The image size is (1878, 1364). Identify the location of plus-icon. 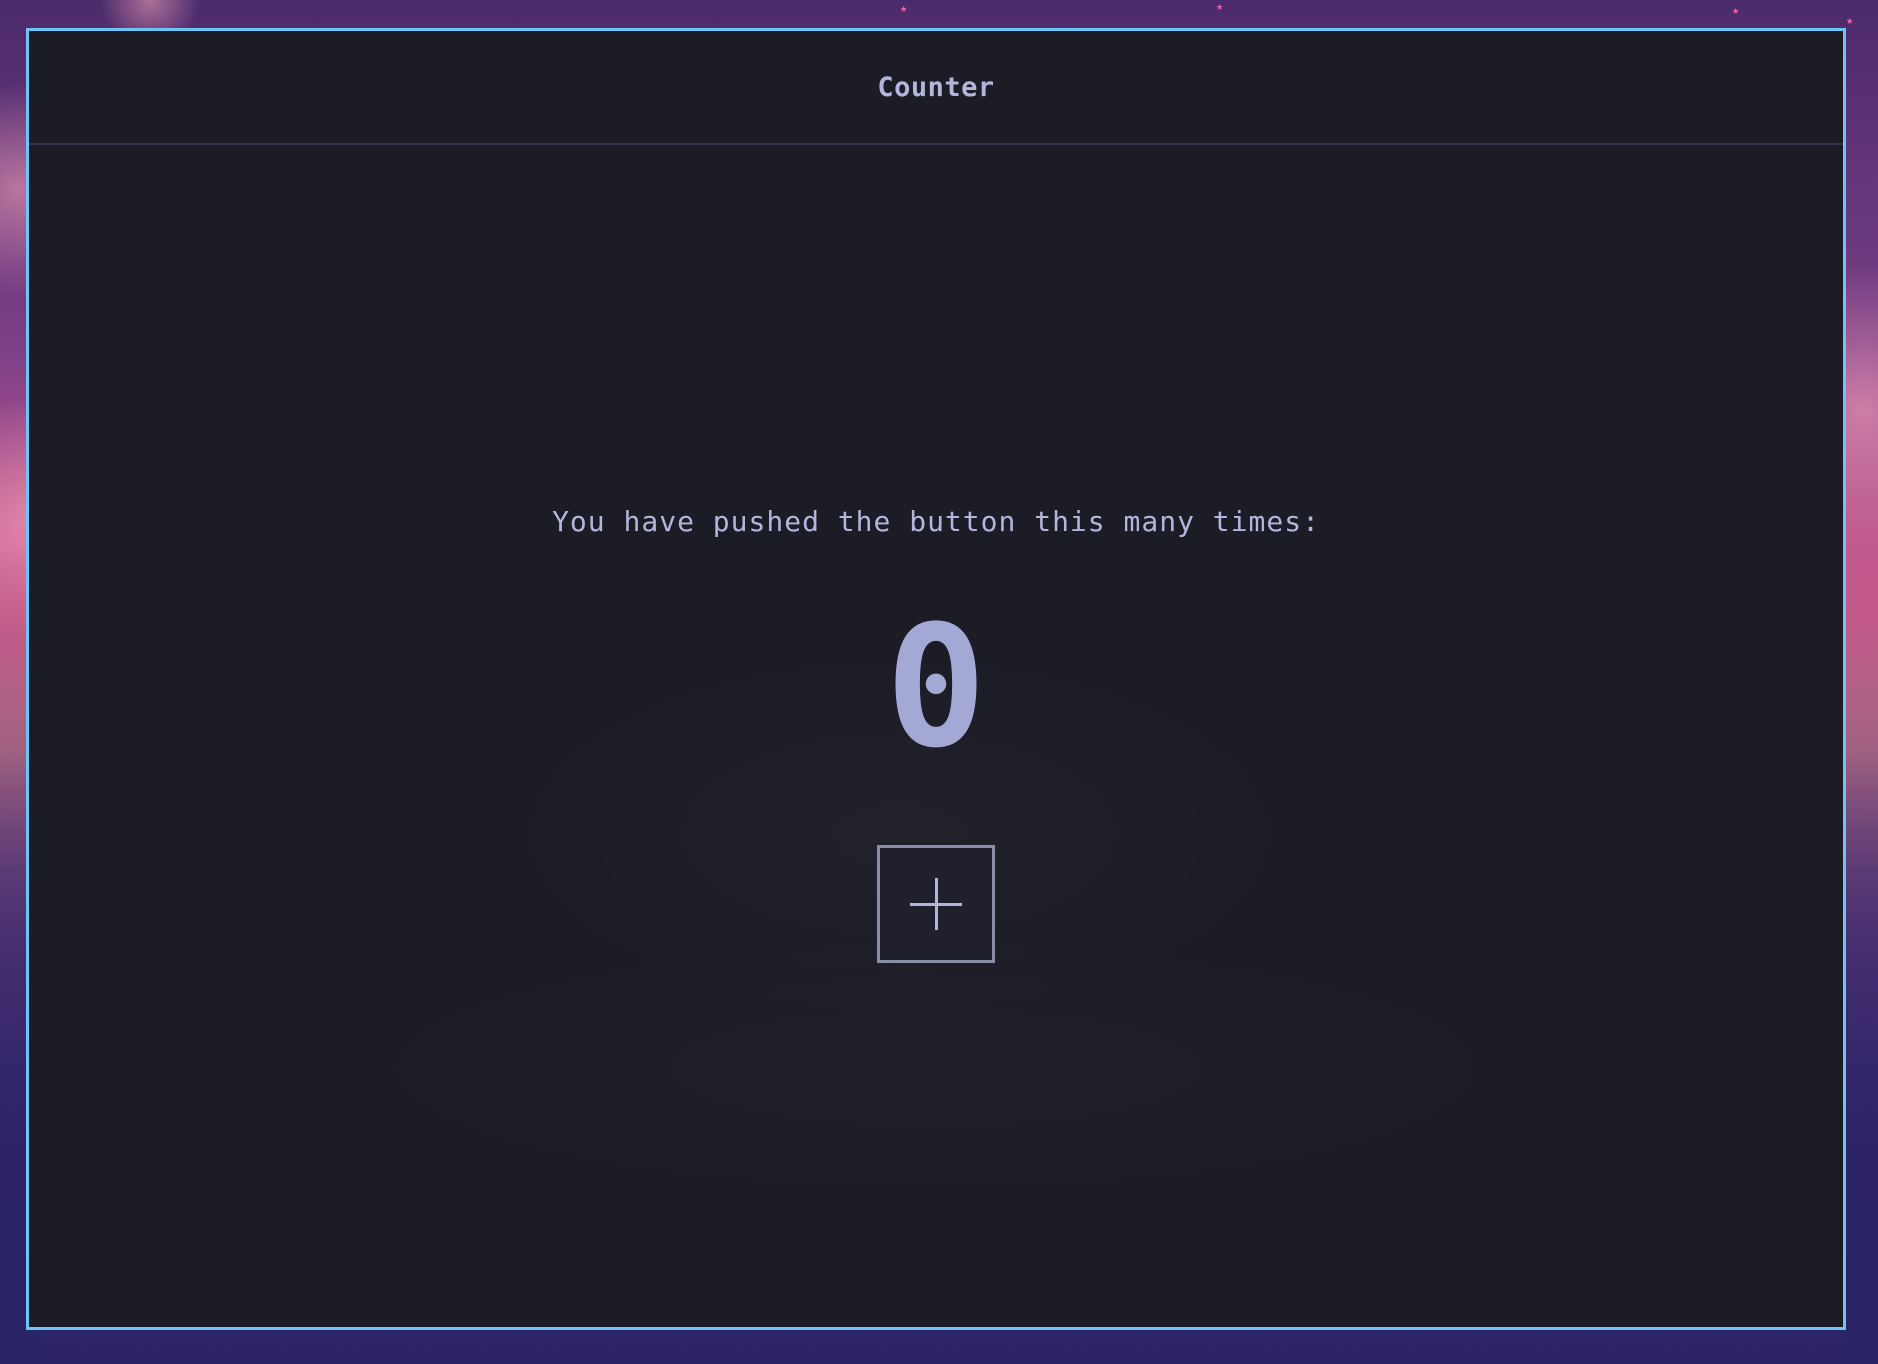
(936, 904).